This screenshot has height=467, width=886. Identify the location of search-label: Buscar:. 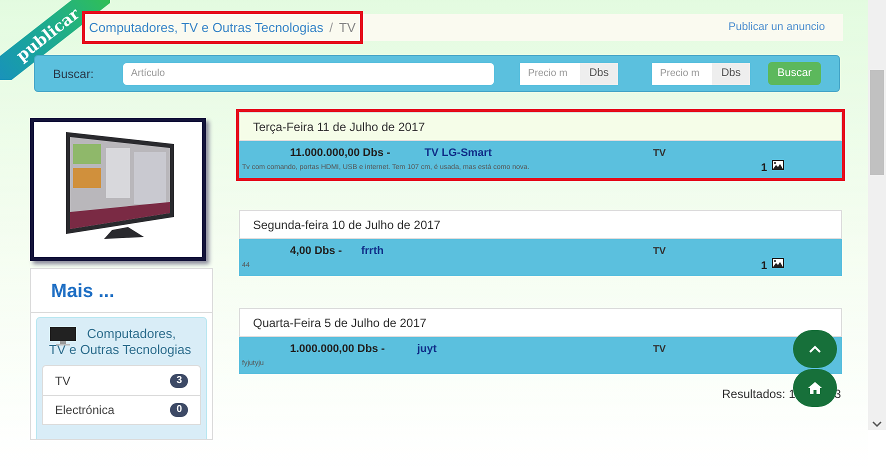
(74, 74).